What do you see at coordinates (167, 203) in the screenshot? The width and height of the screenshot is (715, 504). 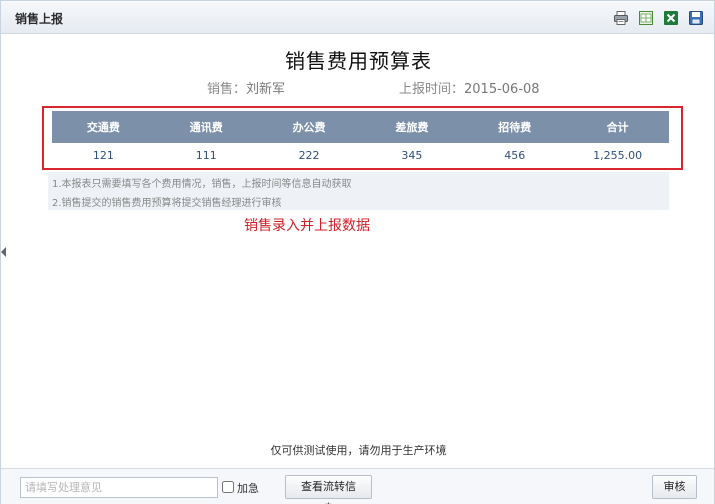 I see `note-item: 2.销售提交的销售费用预算将提交销售经理进行审核` at bounding box center [167, 203].